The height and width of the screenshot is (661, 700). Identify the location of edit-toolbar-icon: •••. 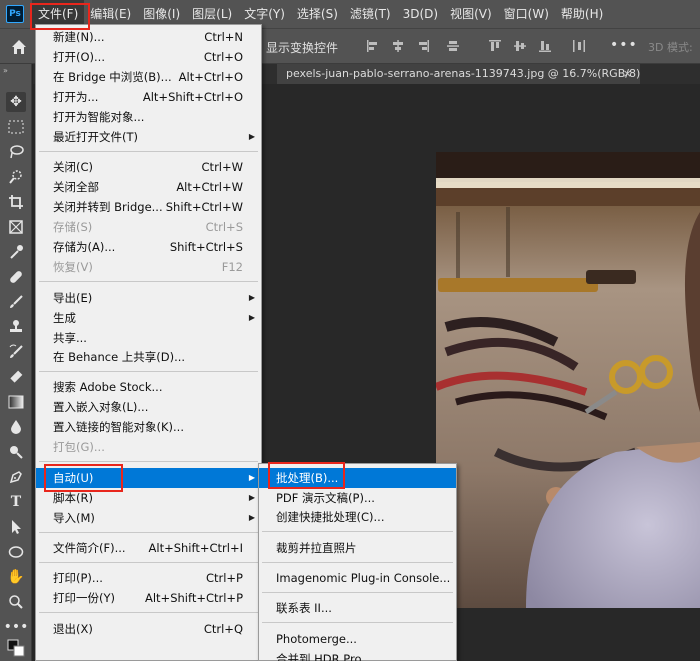
(16, 627).